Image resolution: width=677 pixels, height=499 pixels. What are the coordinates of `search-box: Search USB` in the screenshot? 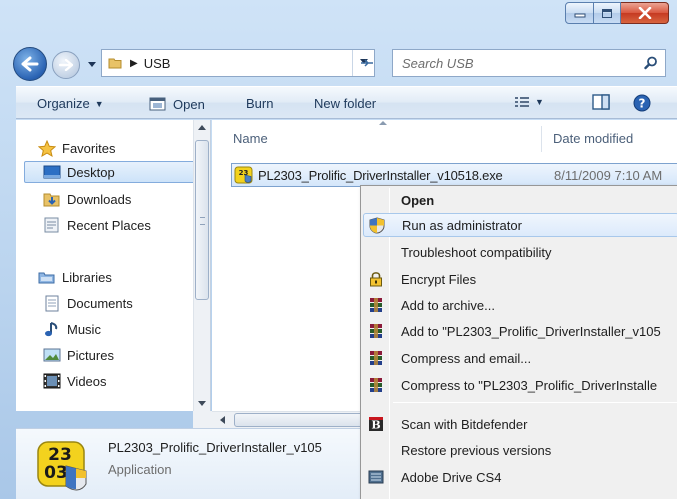 It's located at (529, 63).